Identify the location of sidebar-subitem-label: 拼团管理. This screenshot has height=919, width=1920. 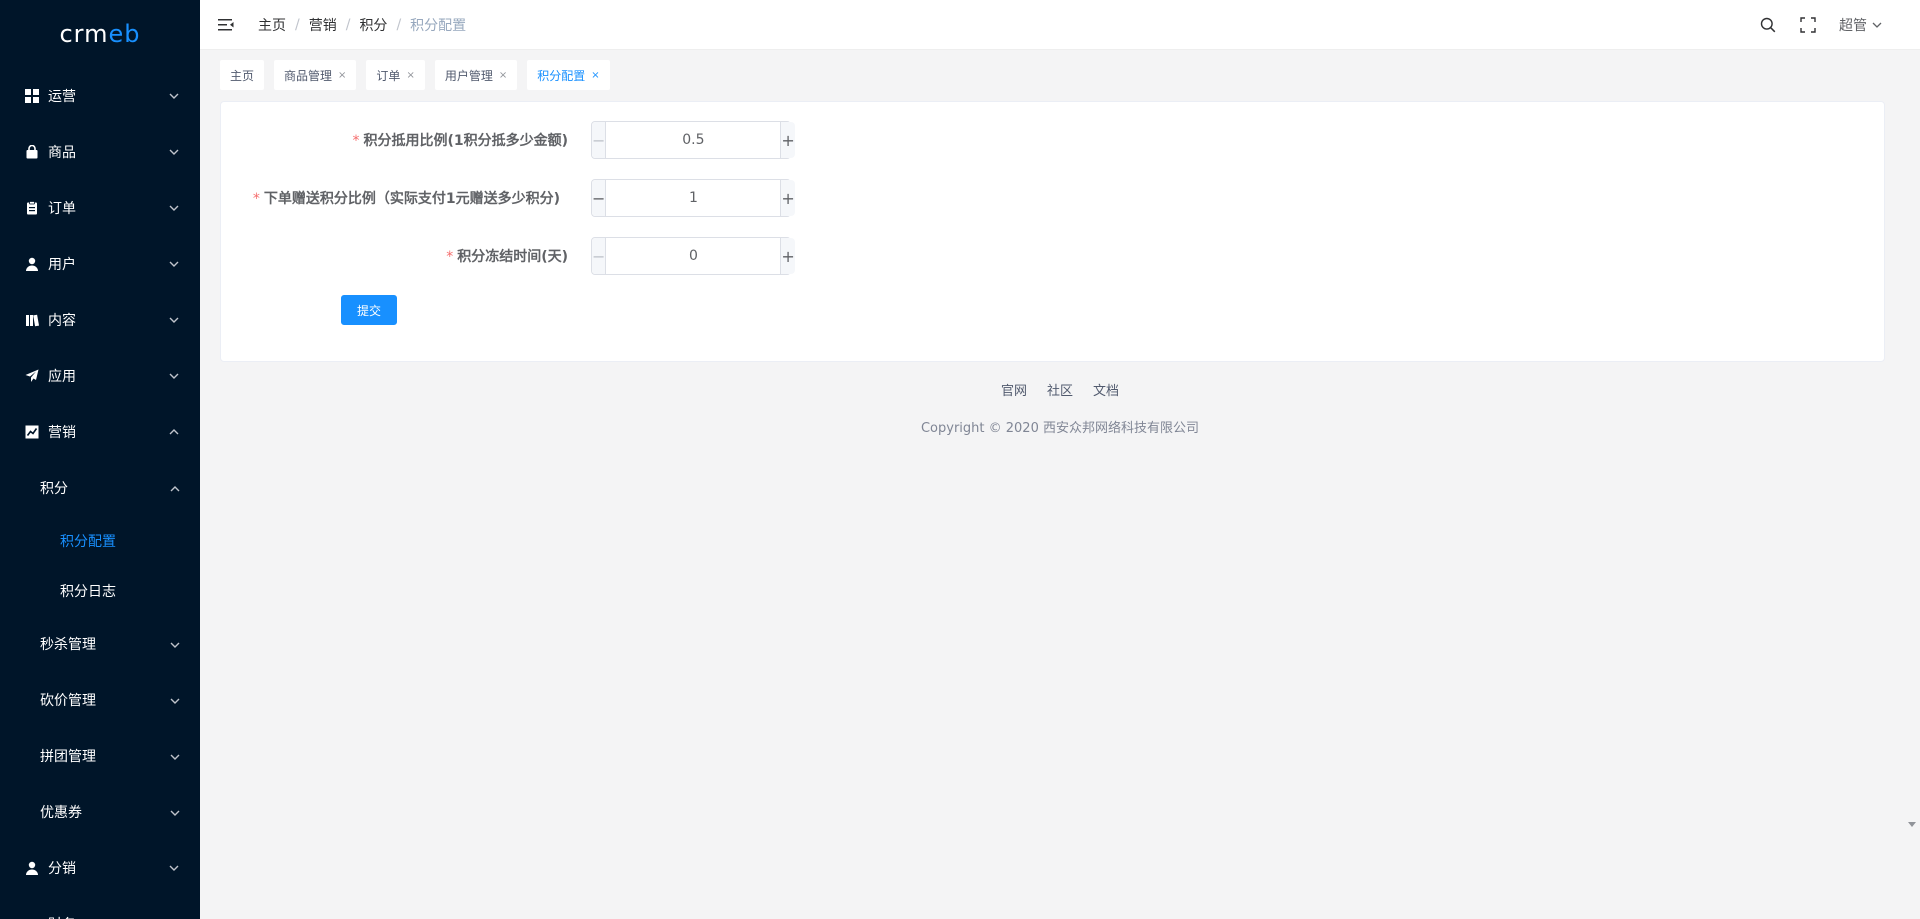
(68, 757).